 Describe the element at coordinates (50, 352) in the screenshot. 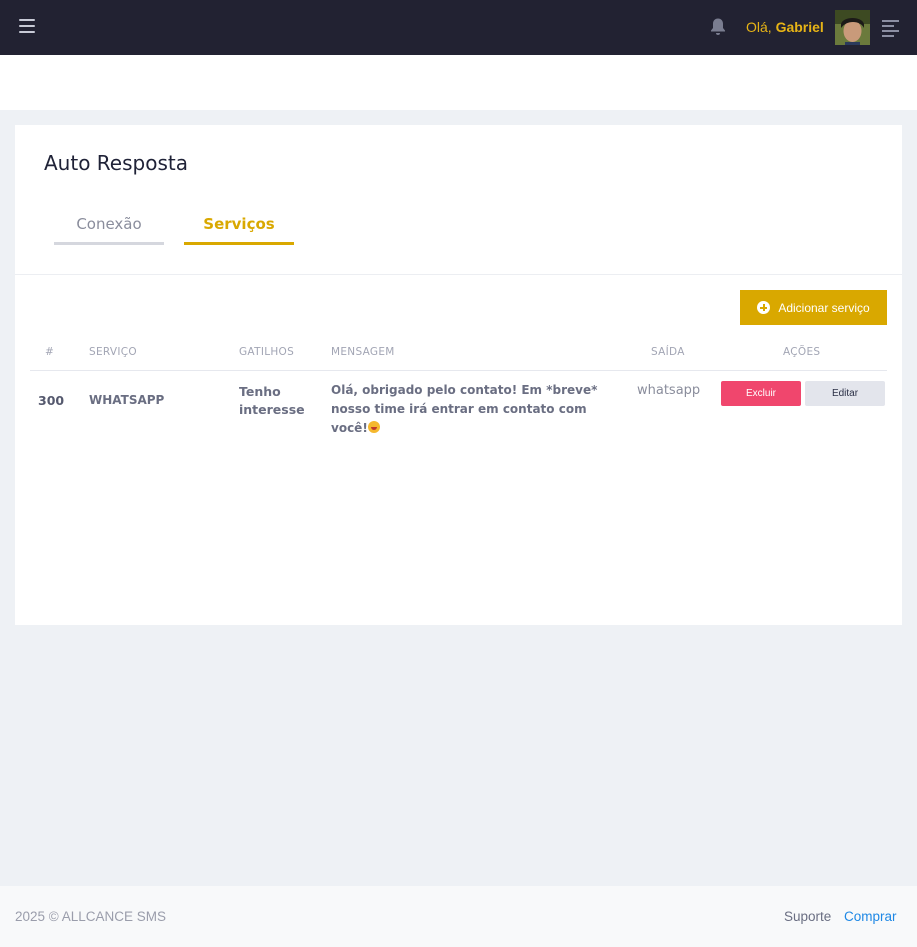

I see `column-header-id: #` at that location.